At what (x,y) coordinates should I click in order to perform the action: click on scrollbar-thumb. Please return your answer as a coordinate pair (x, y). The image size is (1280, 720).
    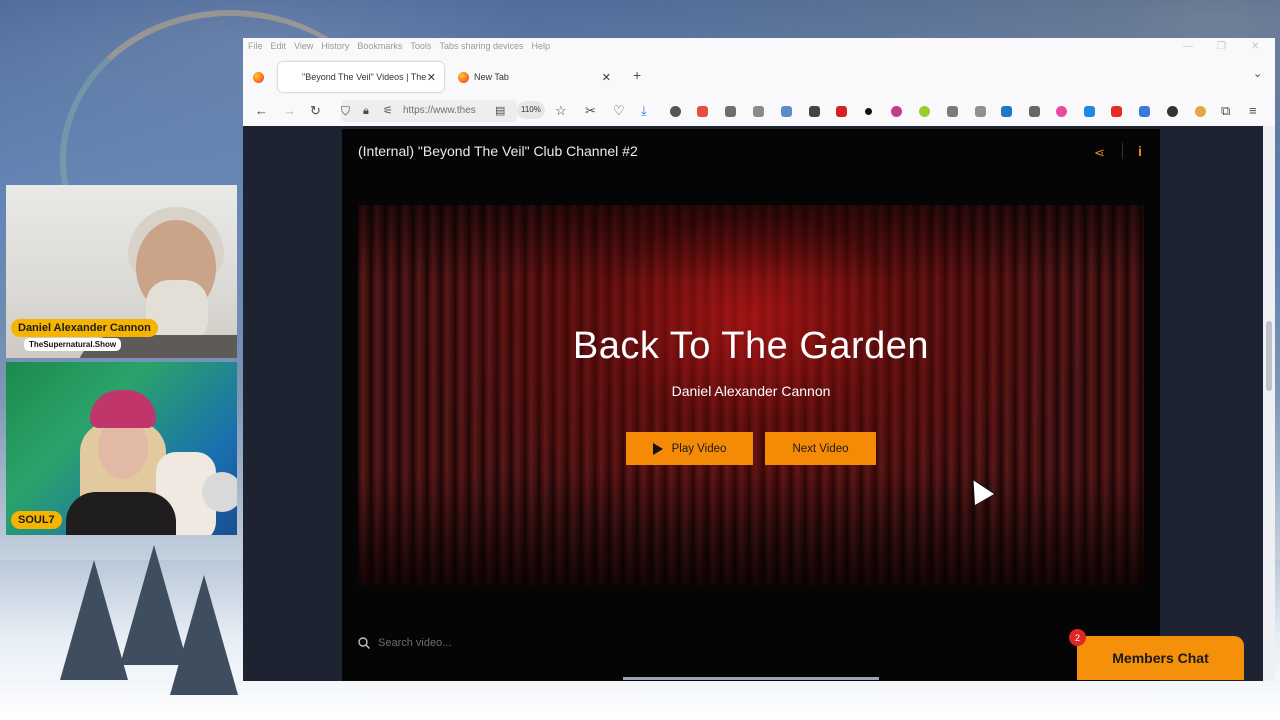
    Looking at the image, I should click on (1269, 356).